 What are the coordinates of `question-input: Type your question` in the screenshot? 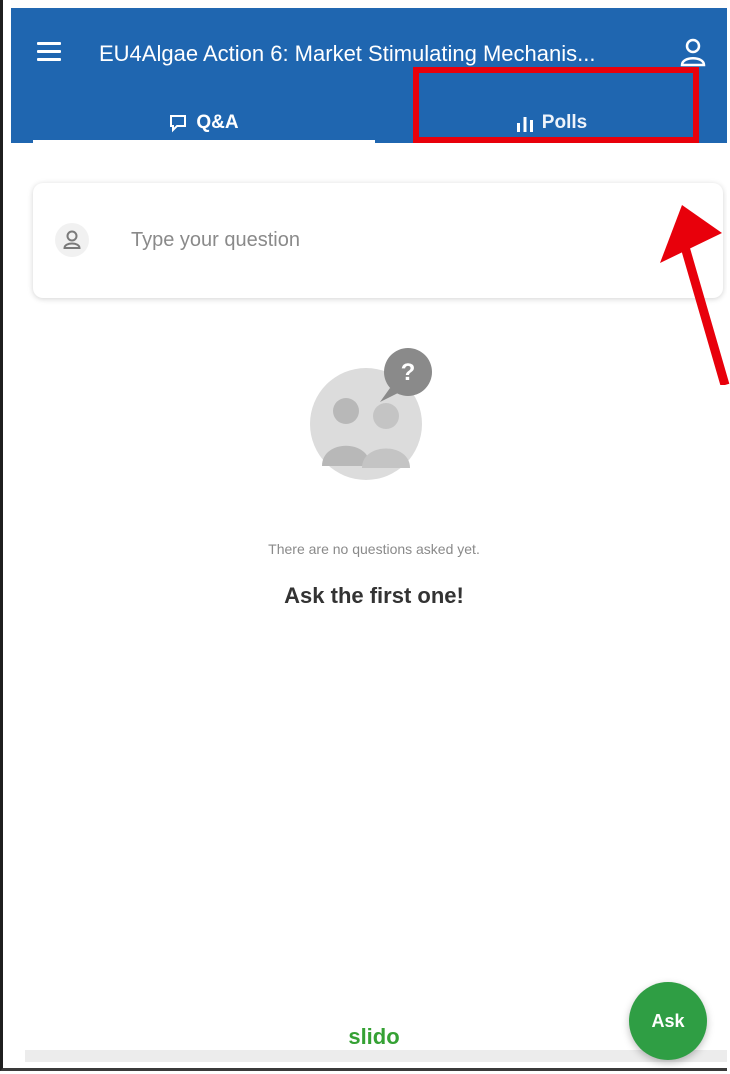 It's located at (378, 240).